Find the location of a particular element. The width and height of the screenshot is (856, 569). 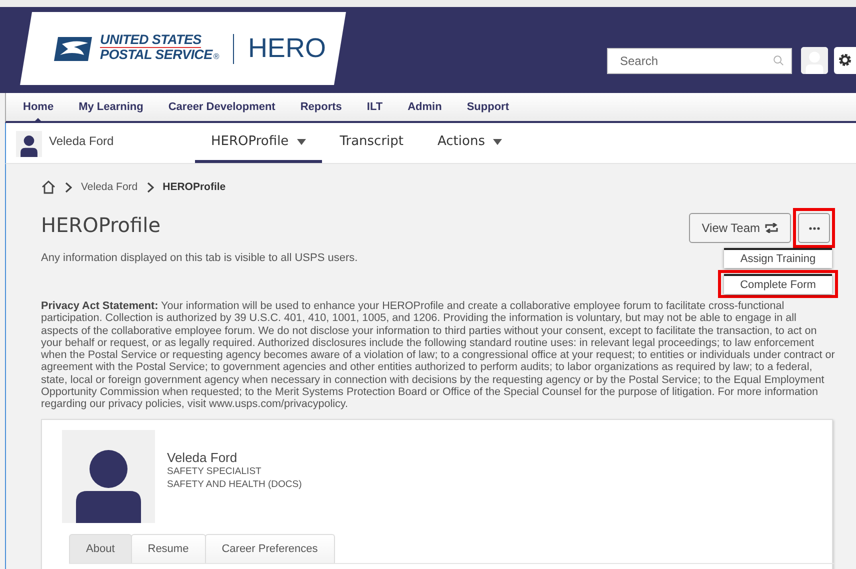

nav-tab: My Learning is located at coordinates (111, 107).